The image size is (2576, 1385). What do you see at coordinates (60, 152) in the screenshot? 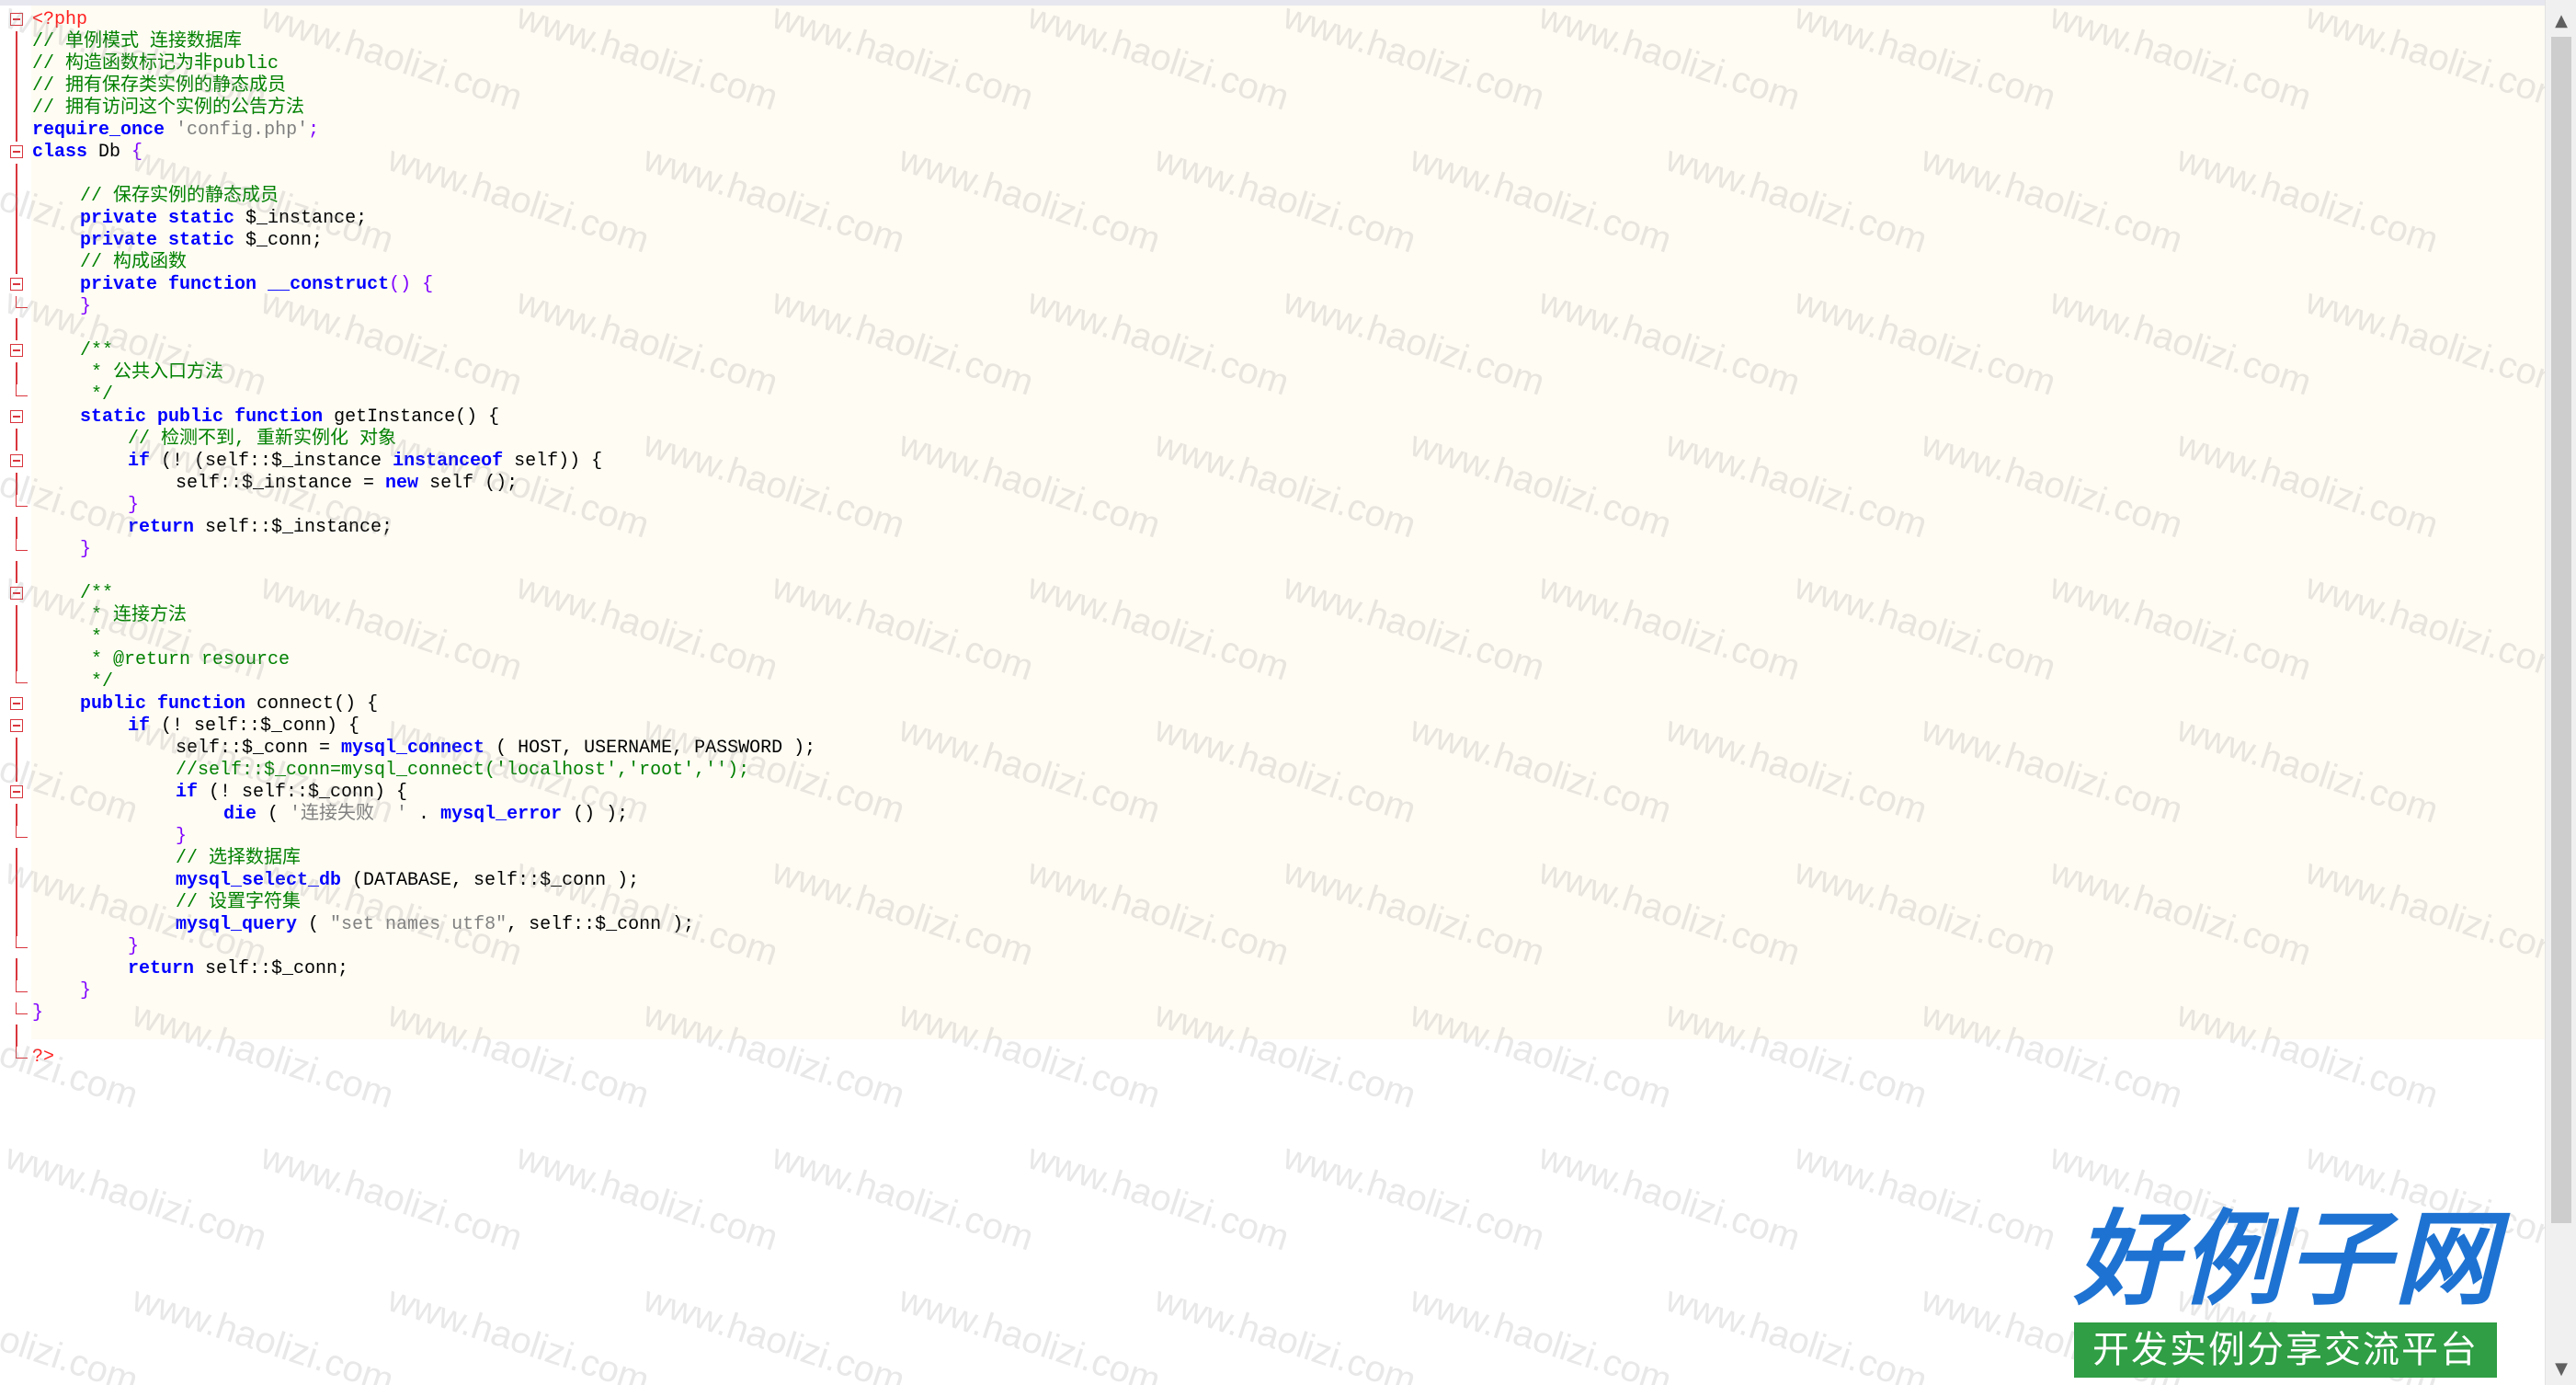
I see `code-token: class` at bounding box center [60, 152].